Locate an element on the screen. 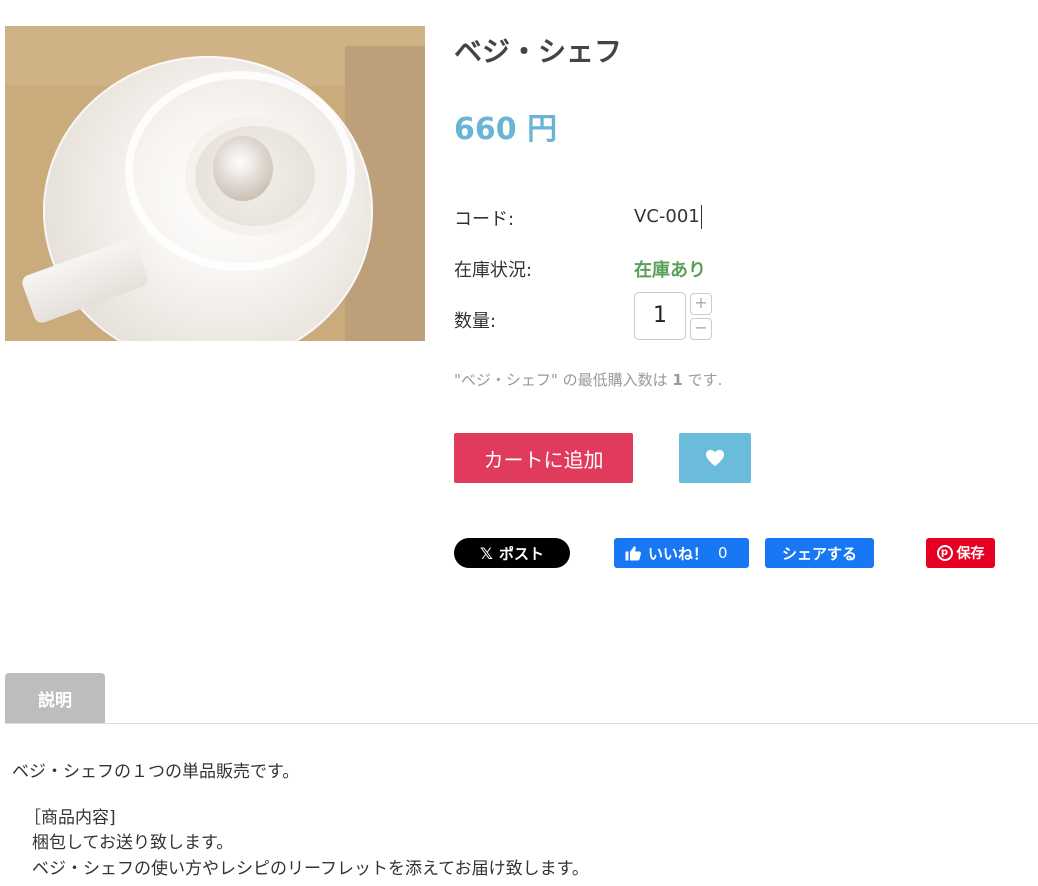 The image size is (1038, 886). code-value: VC-001 is located at coordinates (668, 217).